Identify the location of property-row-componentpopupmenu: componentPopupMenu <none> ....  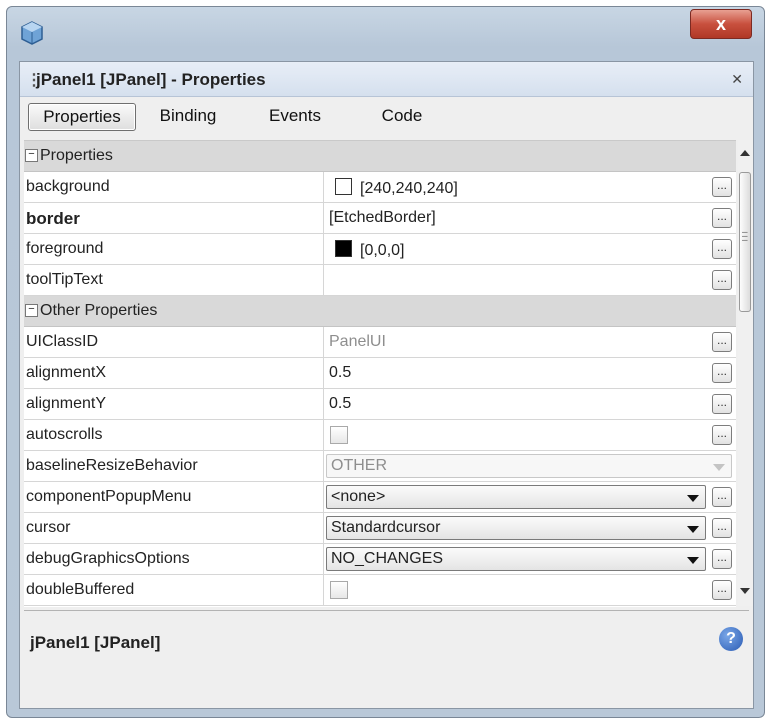
(380, 497).